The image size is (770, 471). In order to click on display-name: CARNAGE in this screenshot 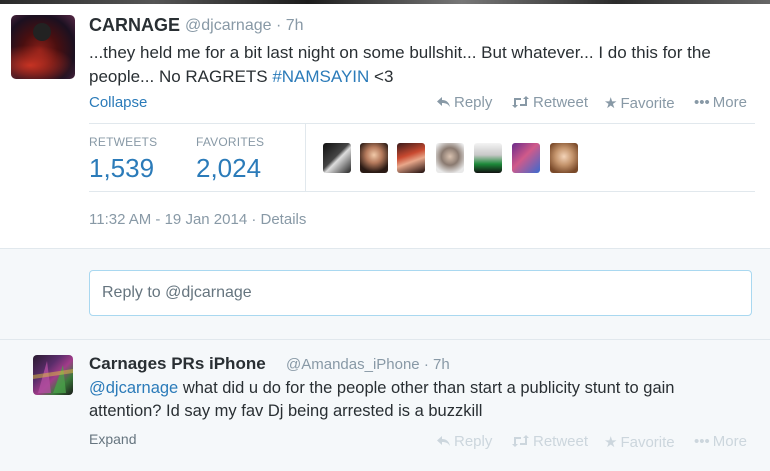, I will do `click(134, 25)`.